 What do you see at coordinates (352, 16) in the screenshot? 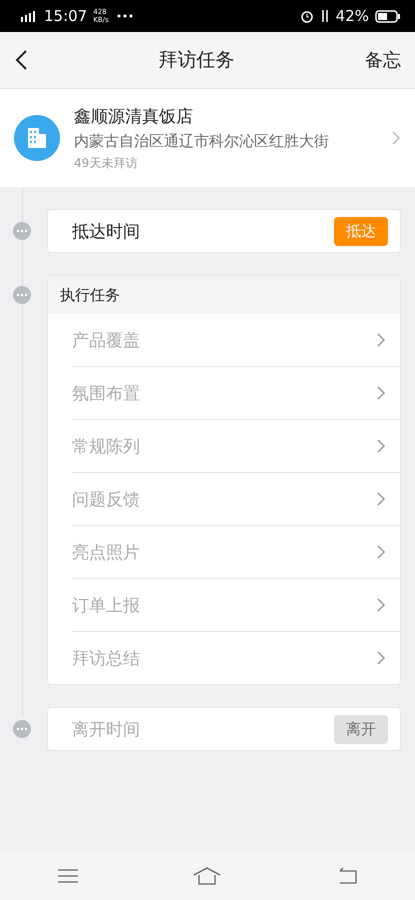
I see `battery-percent: 42%` at bounding box center [352, 16].